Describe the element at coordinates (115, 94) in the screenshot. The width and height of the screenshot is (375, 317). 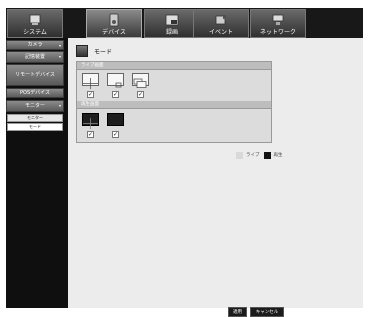
I see `live-pip-checkbox: ✓` at that location.